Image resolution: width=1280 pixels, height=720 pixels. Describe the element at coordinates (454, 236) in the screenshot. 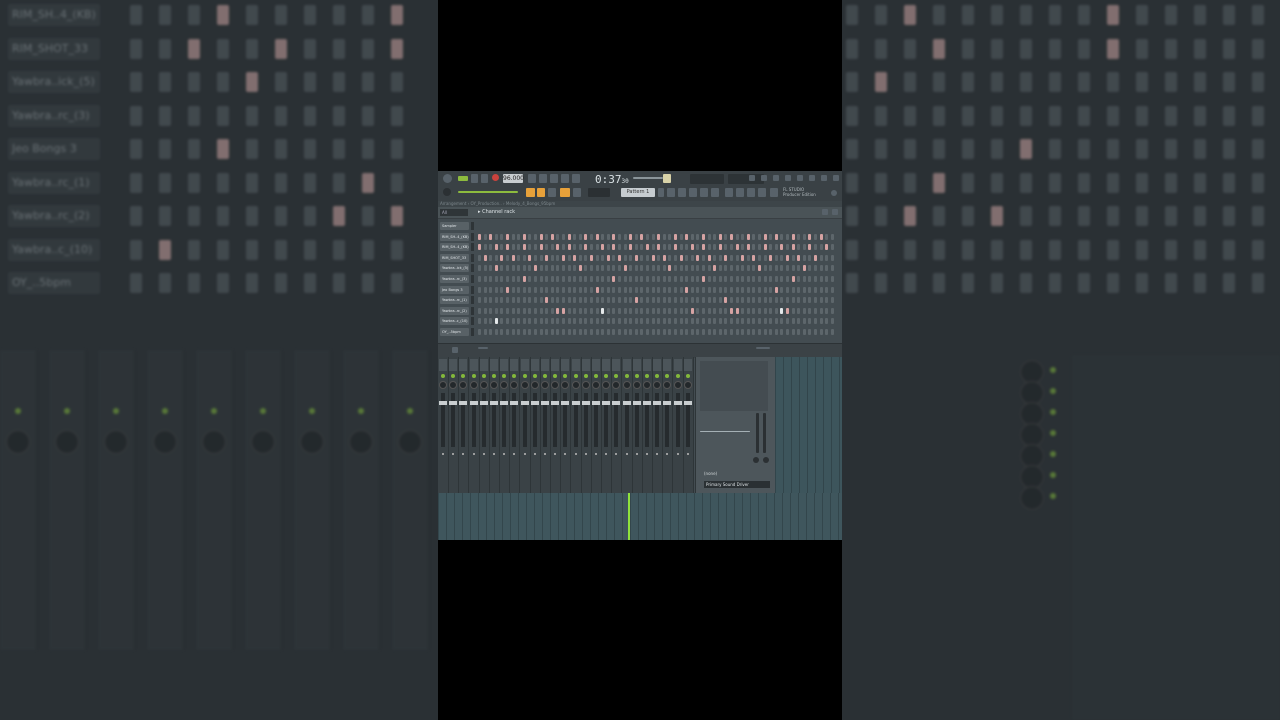

I see `channel-name-button: RIM_SH..4_(KB)` at that location.